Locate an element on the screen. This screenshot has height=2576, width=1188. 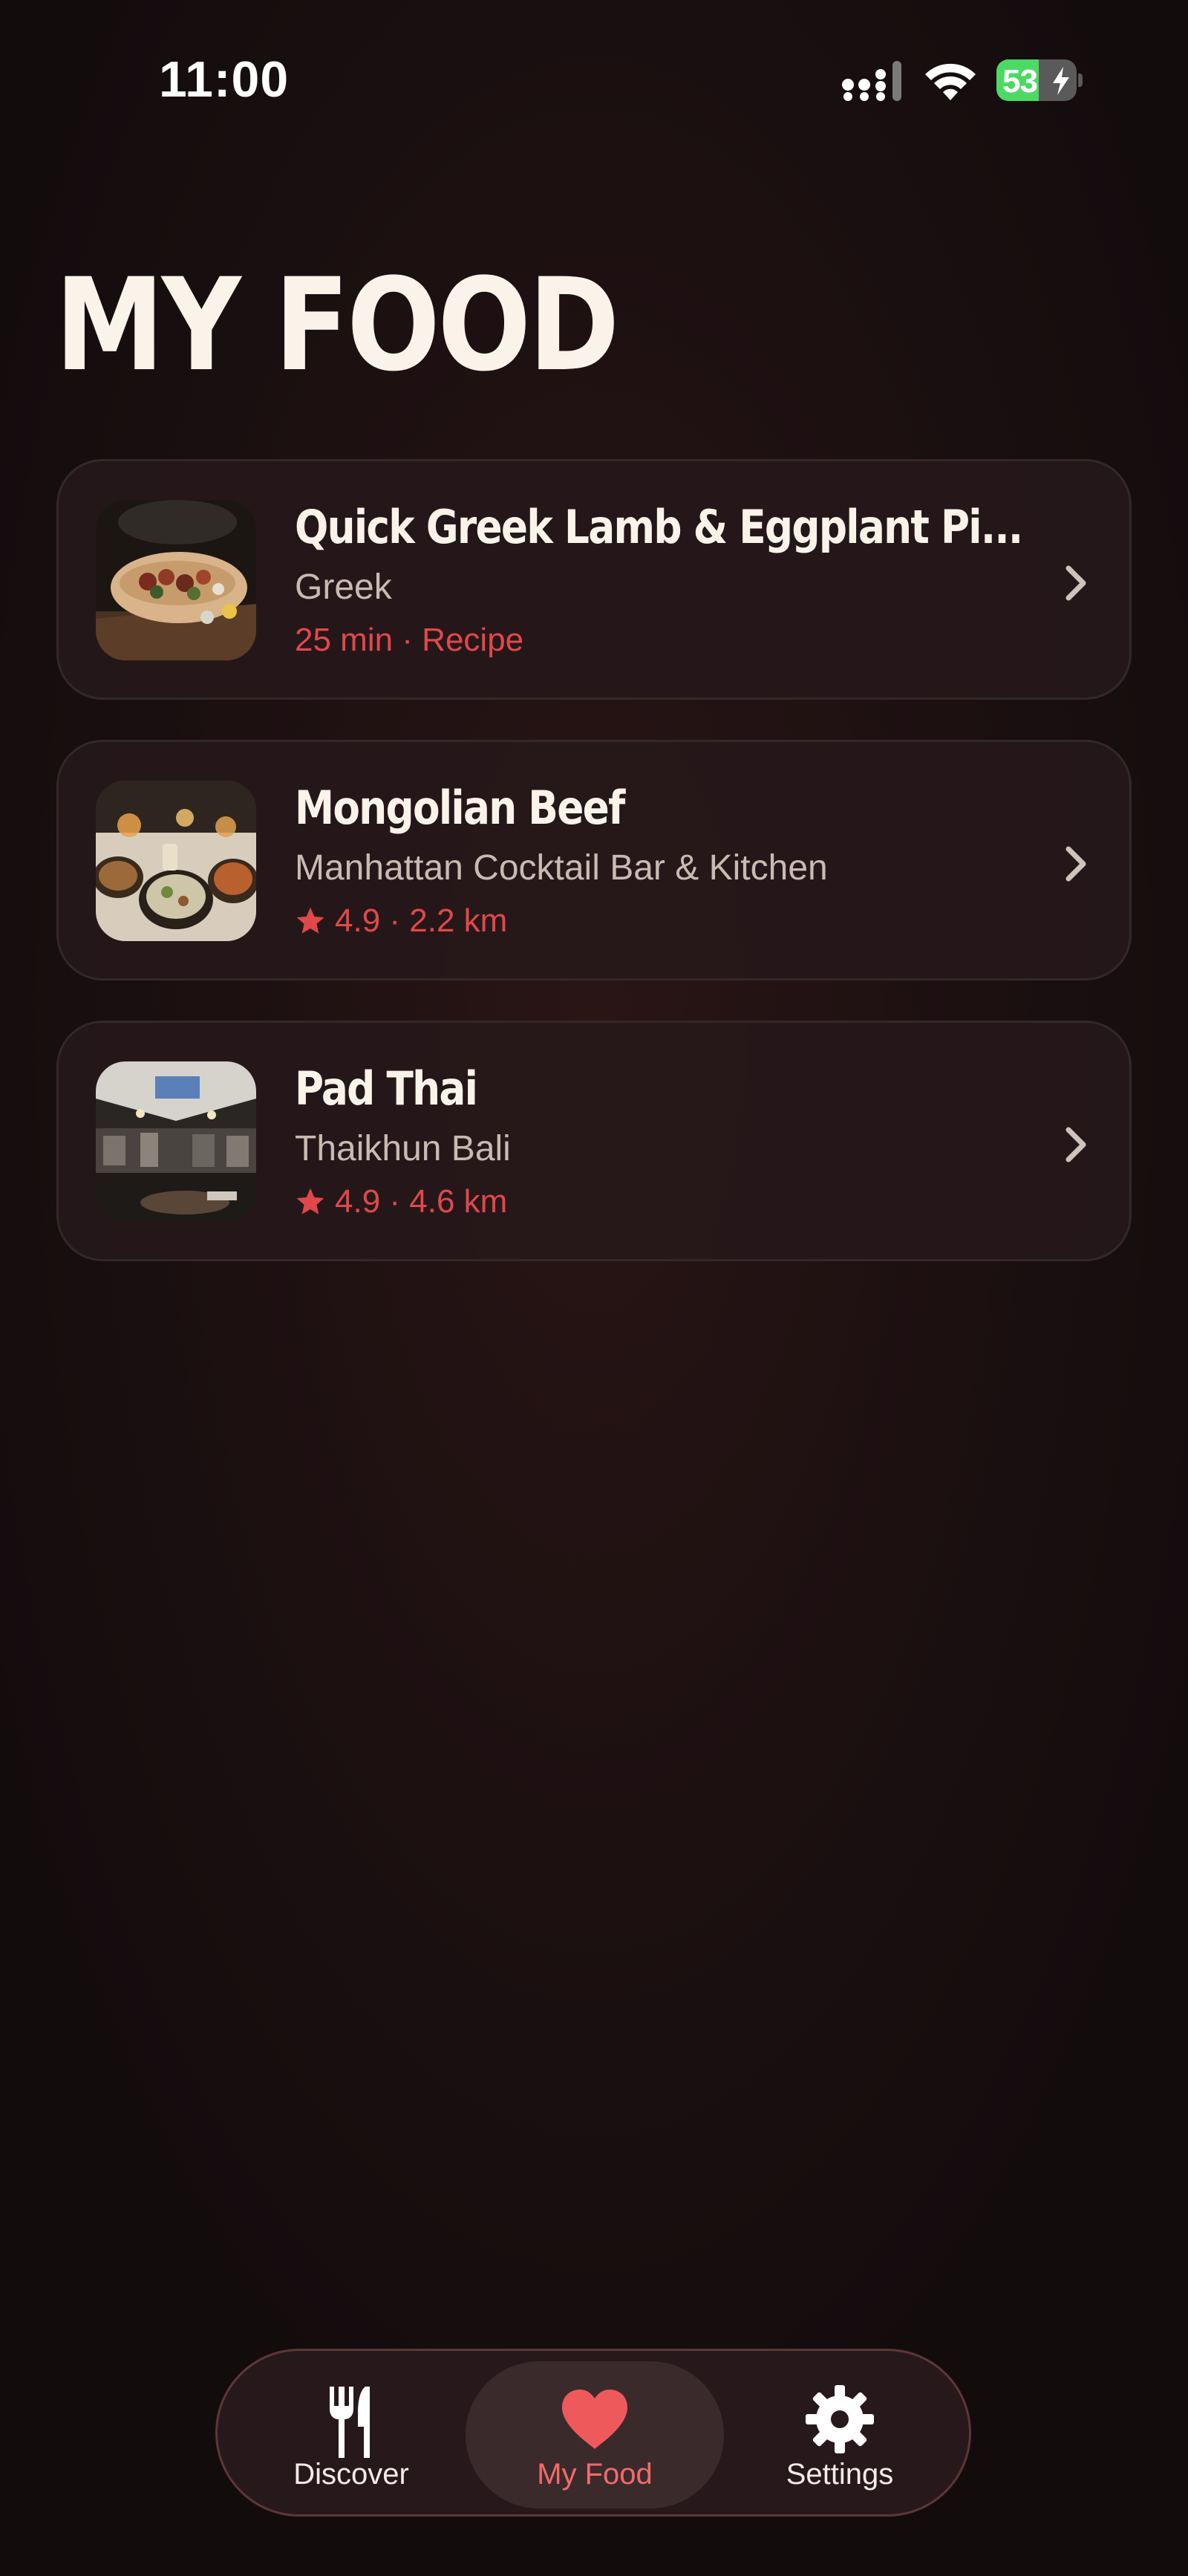
food-cuisine: Greek is located at coordinates (344, 587).